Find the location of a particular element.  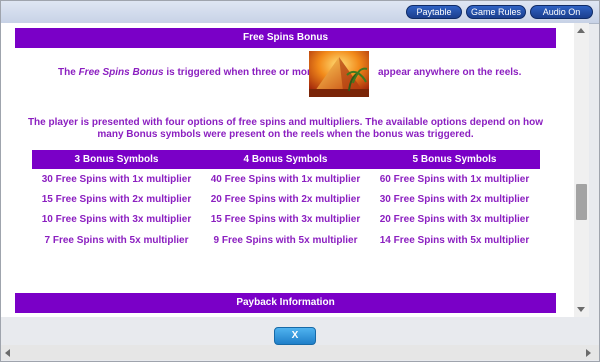

scroll-down-icon is located at coordinates (581, 309).